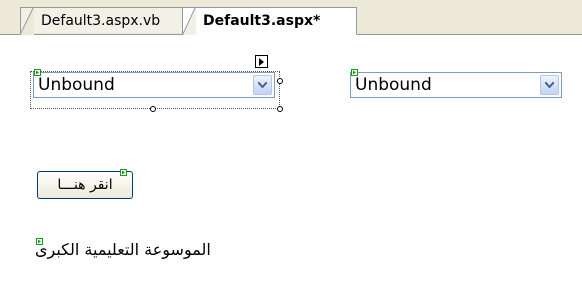 Image resolution: width=582 pixels, height=288 pixels. I want to click on dropdown-list-2: Unbound, so click(456, 85).